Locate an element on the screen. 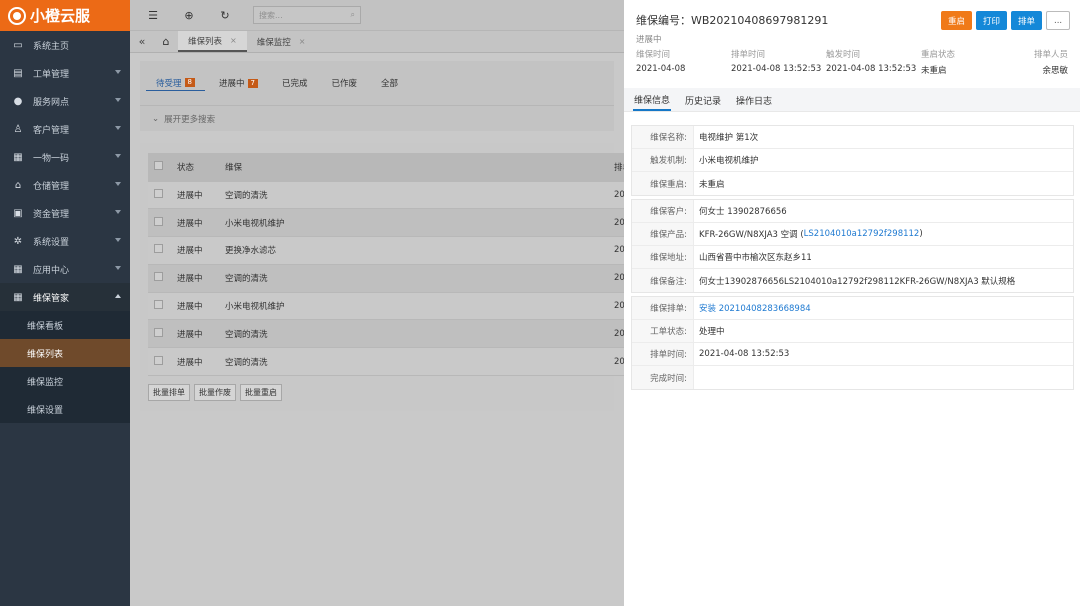  sidebar-subitem-maintenance-monitor: 维保监控 is located at coordinates (65, 381).